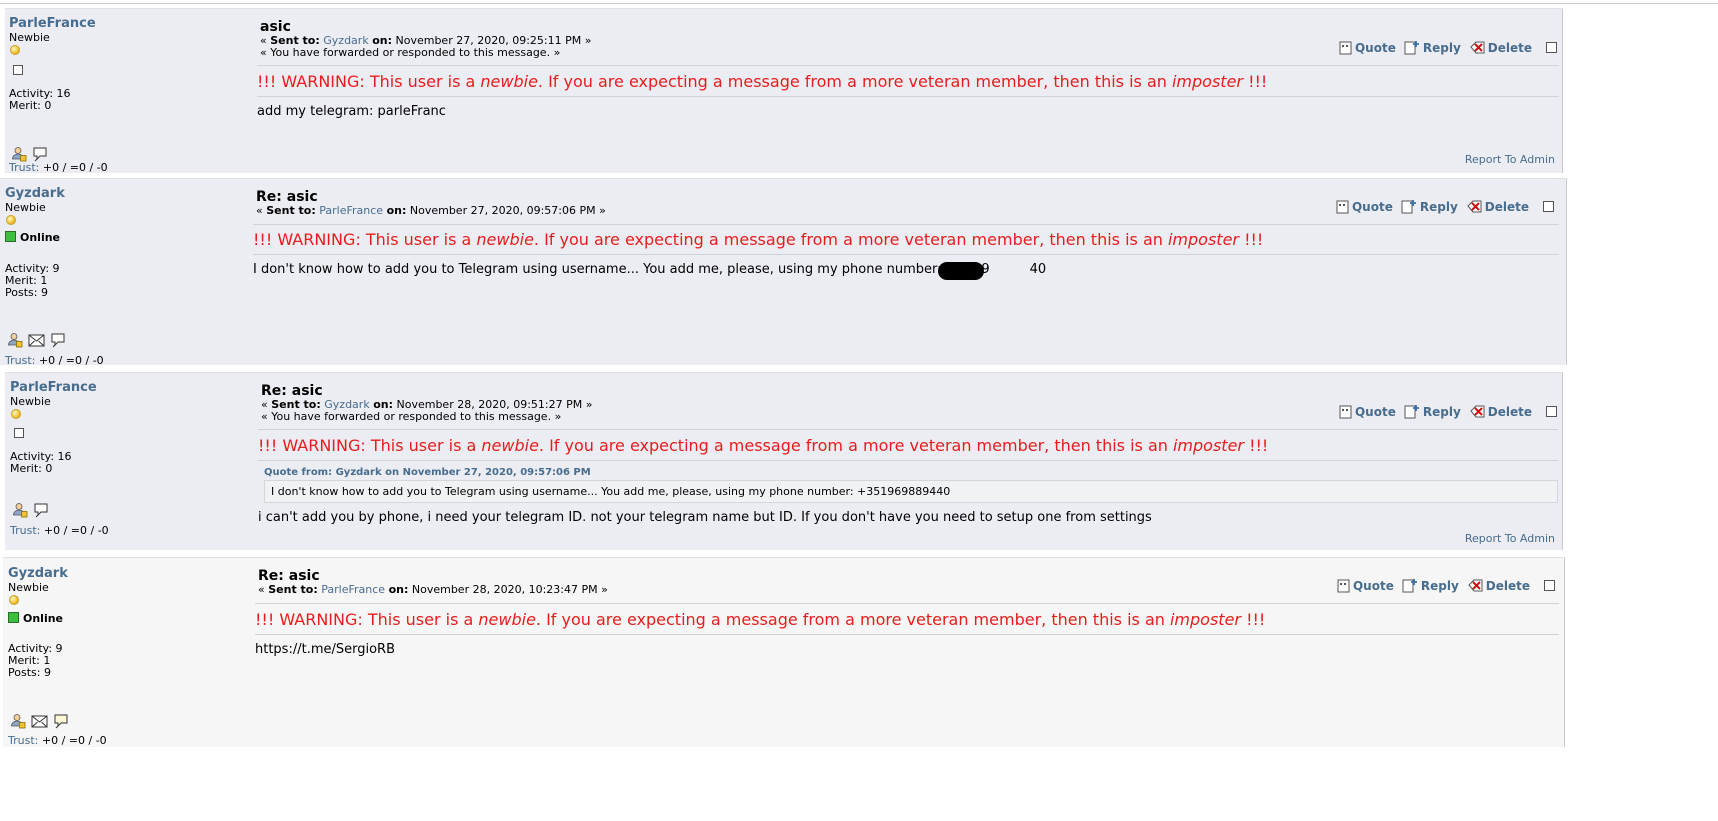 The height and width of the screenshot is (821, 1718). What do you see at coordinates (859, 3) in the screenshot?
I see `top-divider` at bounding box center [859, 3].